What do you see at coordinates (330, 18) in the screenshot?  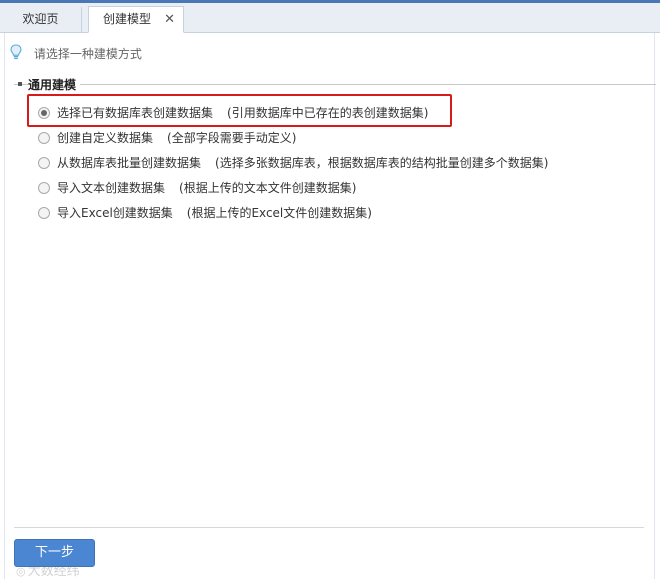 I see `tab-bar: 欢迎页 创建模型 ✕` at bounding box center [330, 18].